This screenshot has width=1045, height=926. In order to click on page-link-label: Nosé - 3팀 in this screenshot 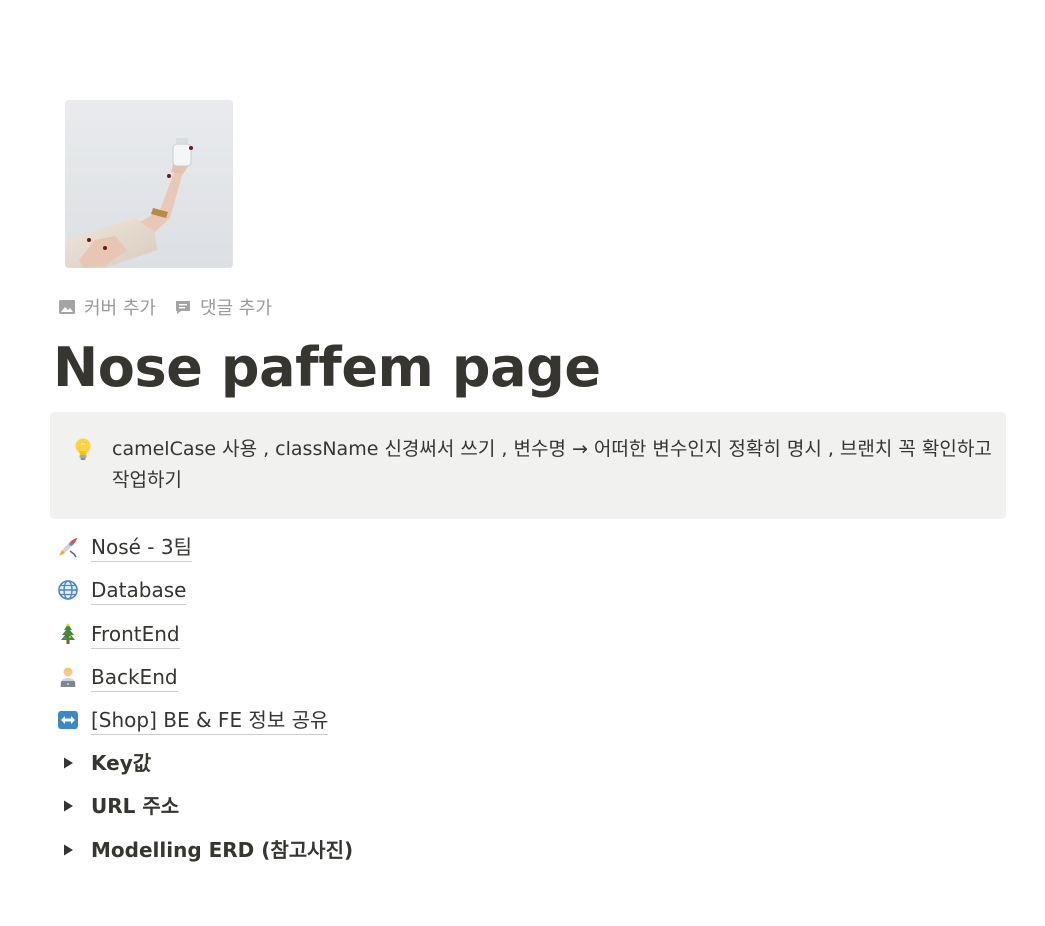, I will do `click(141, 547)`.